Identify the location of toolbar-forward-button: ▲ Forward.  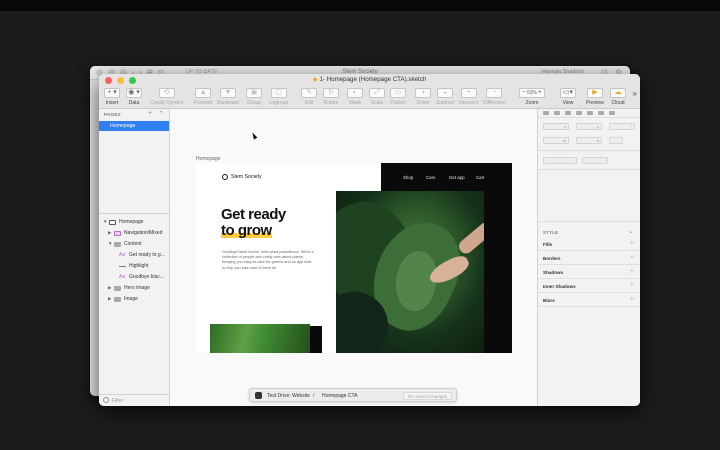
(203, 97).